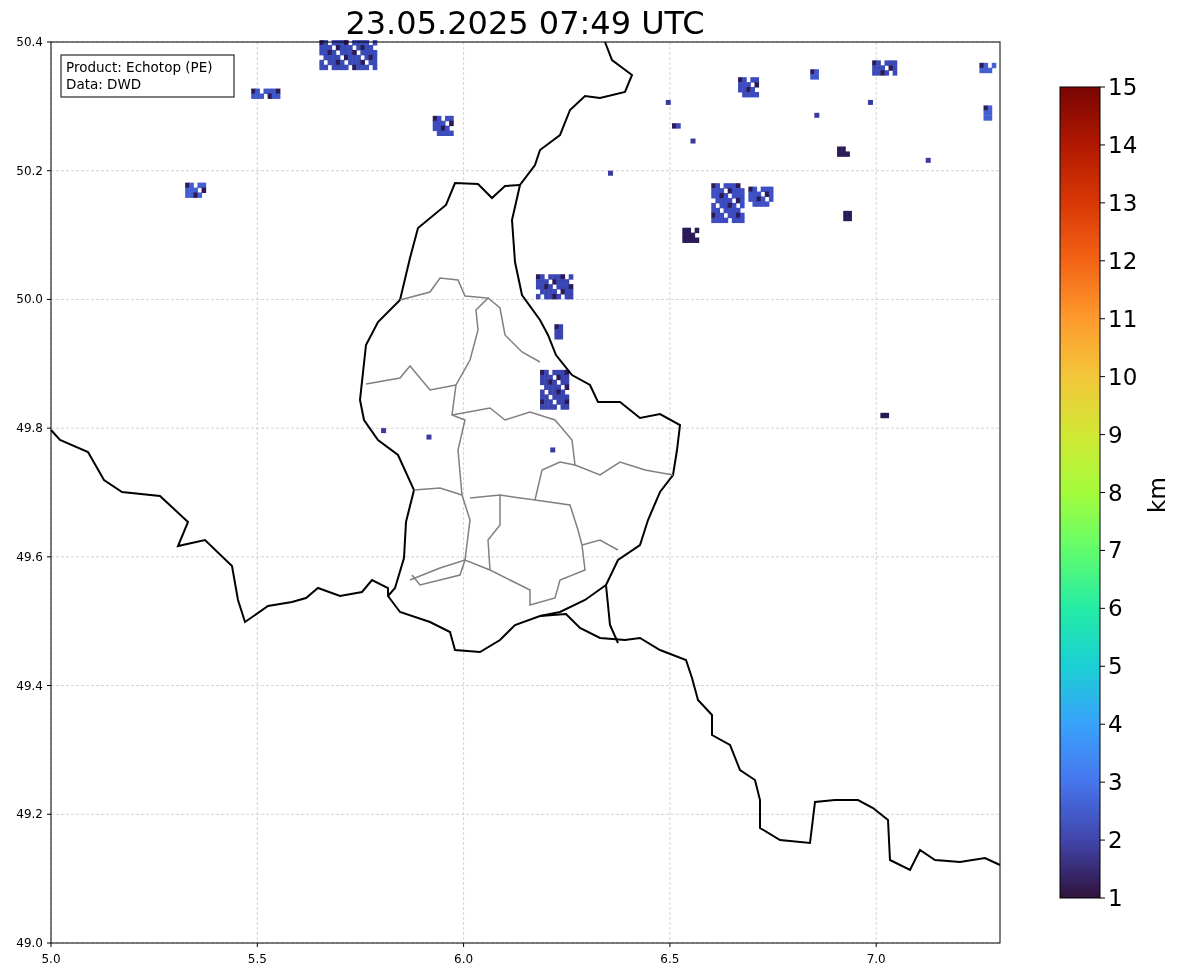 This screenshot has width=1178, height=976. What do you see at coordinates (1115, 666) in the screenshot?
I see `colorbar-tick-label: 5` at bounding box center [1115, 666].